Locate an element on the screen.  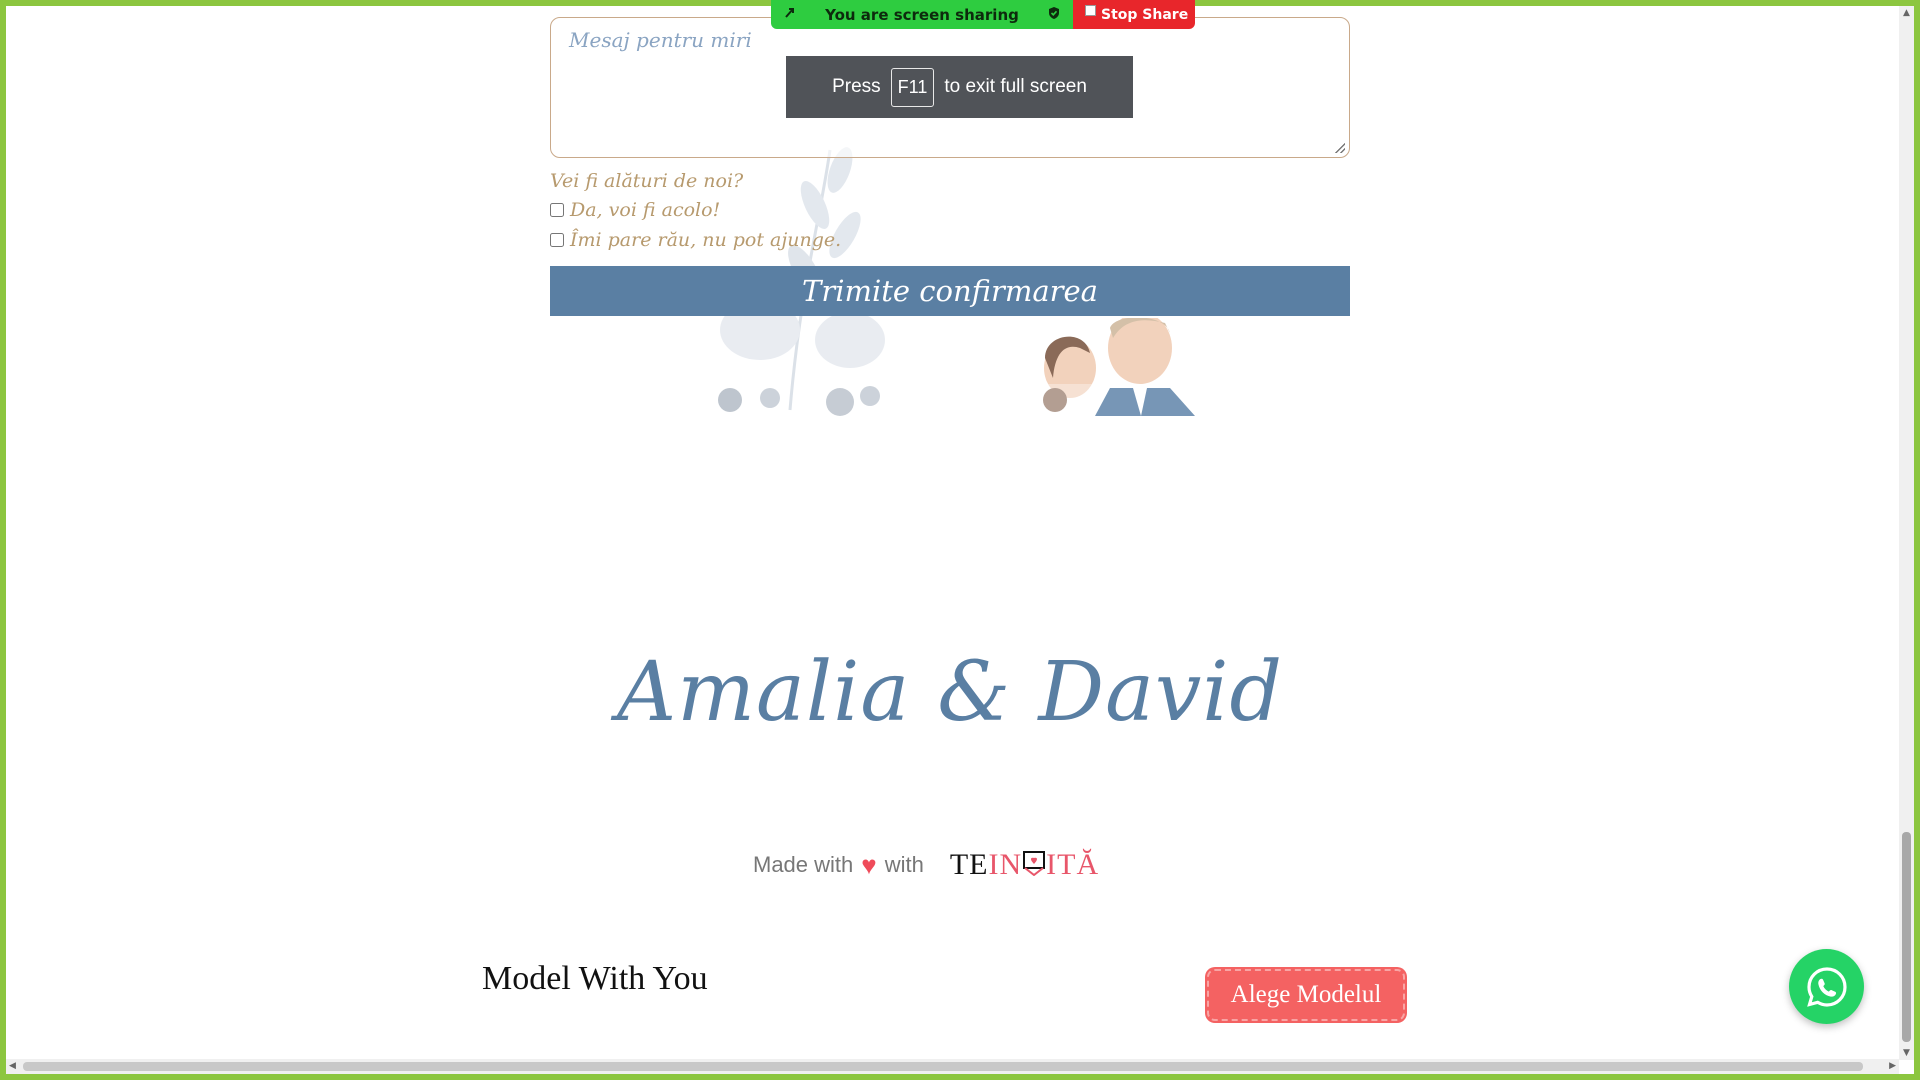
share-status: You are screen sharing is located at coordinates (922, 14).